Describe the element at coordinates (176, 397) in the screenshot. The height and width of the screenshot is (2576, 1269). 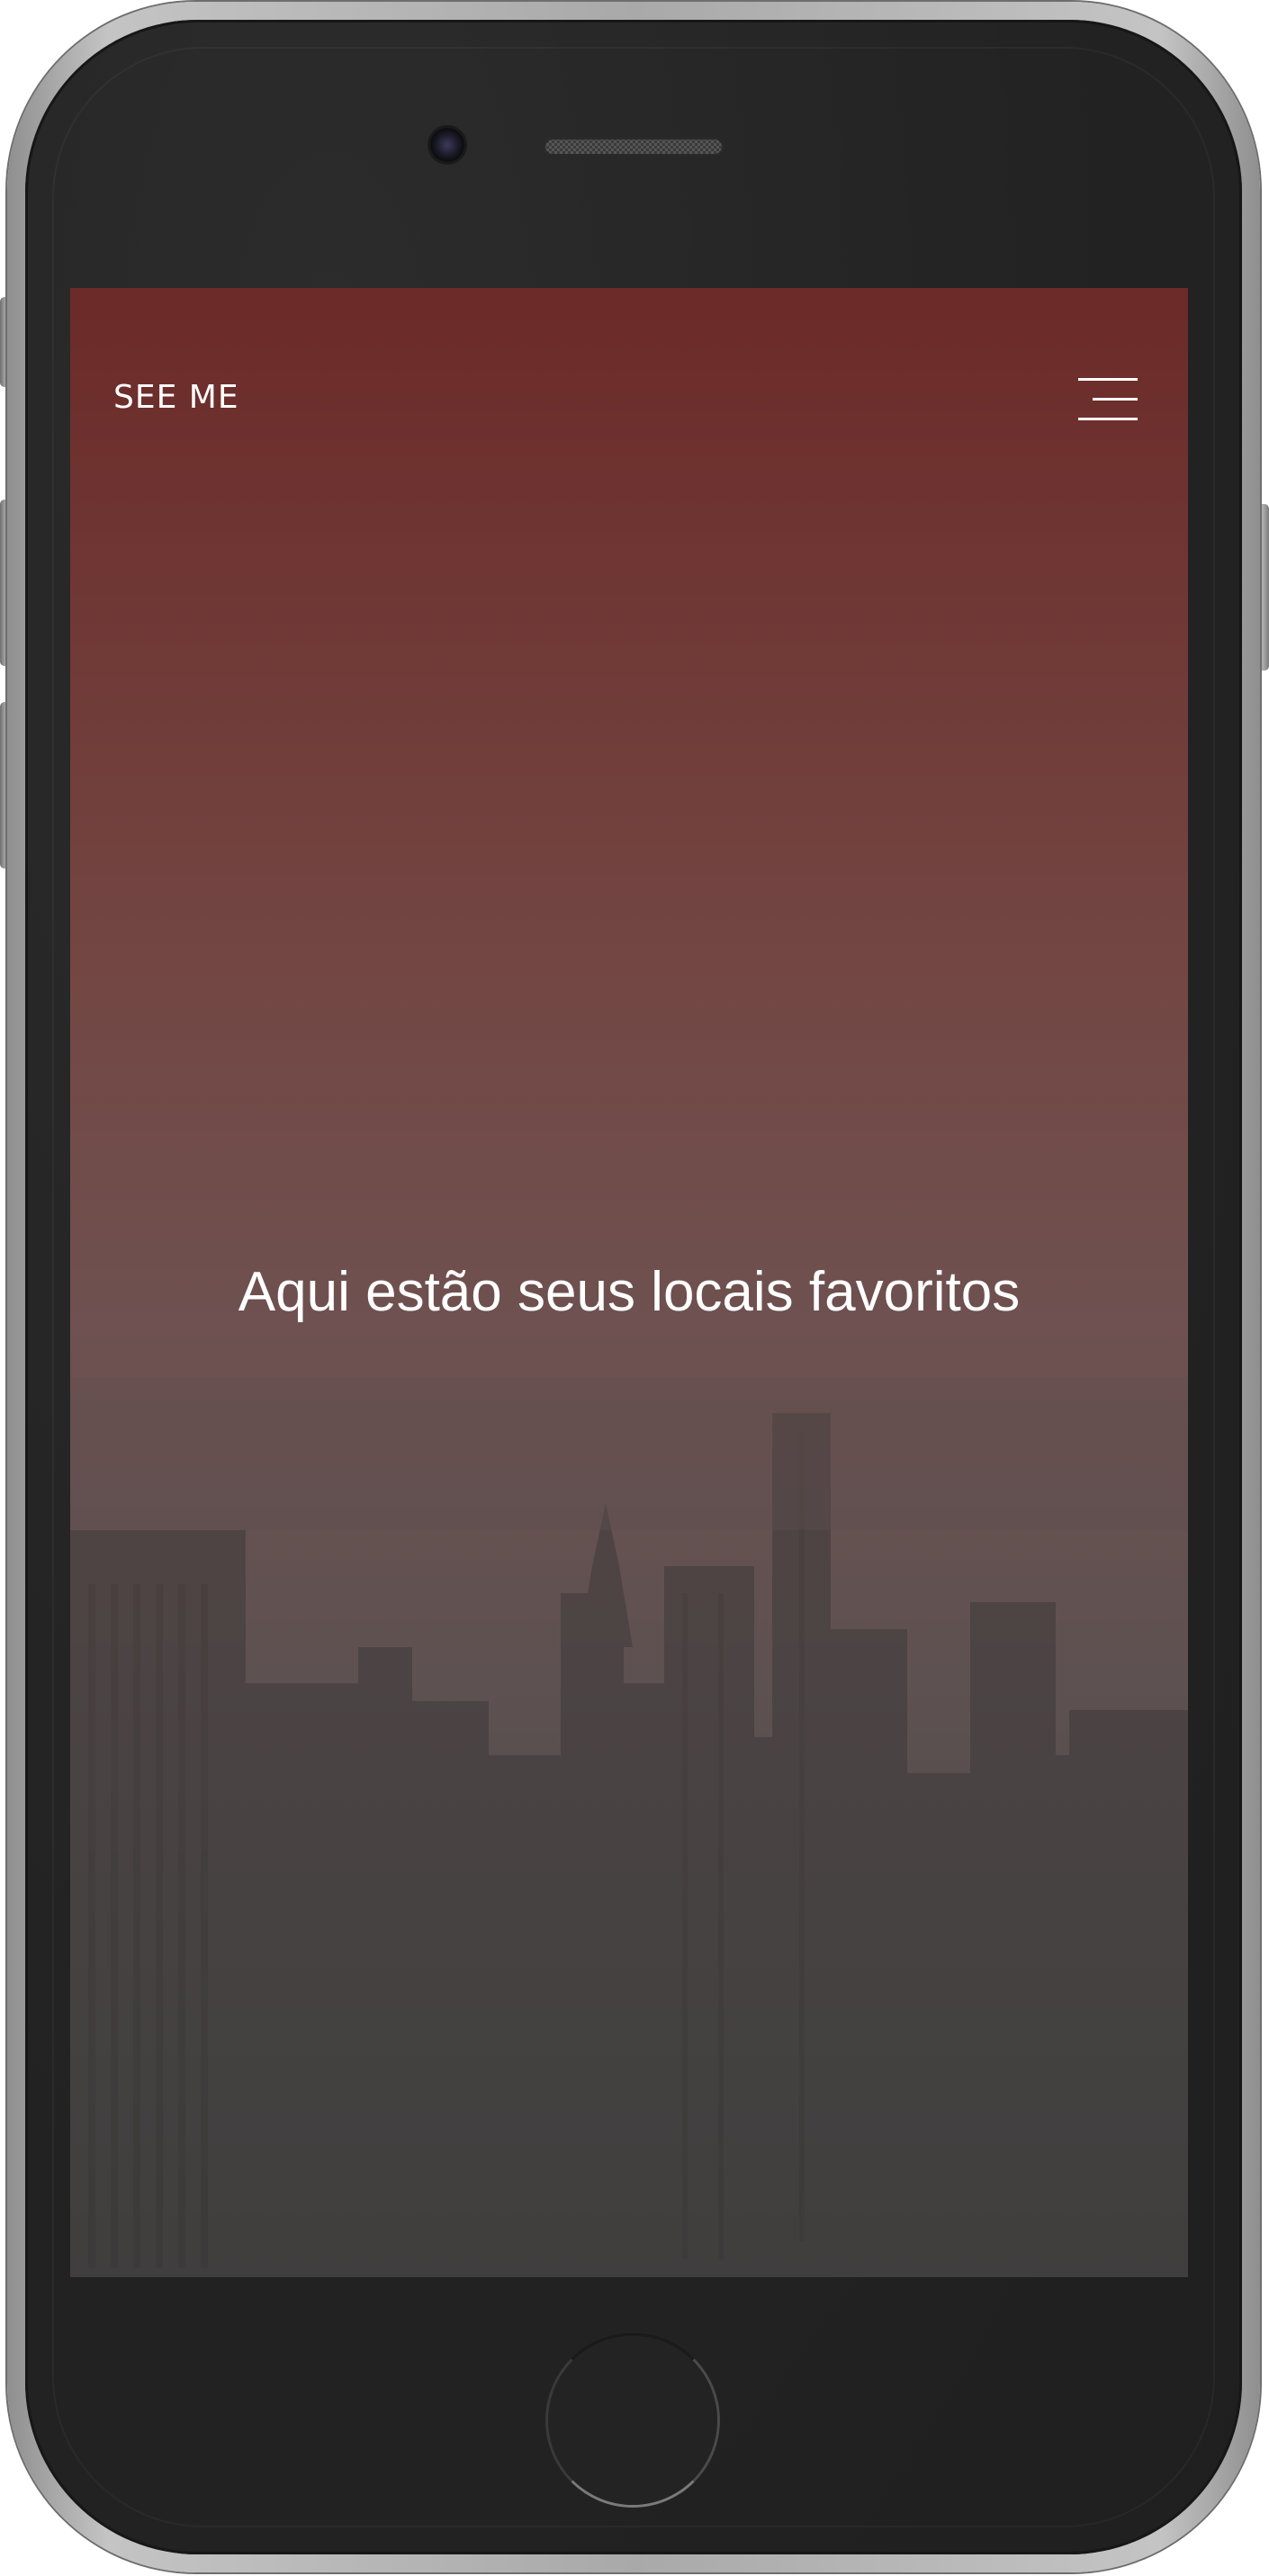
I see `brand-logo: SEE ME` at that location.